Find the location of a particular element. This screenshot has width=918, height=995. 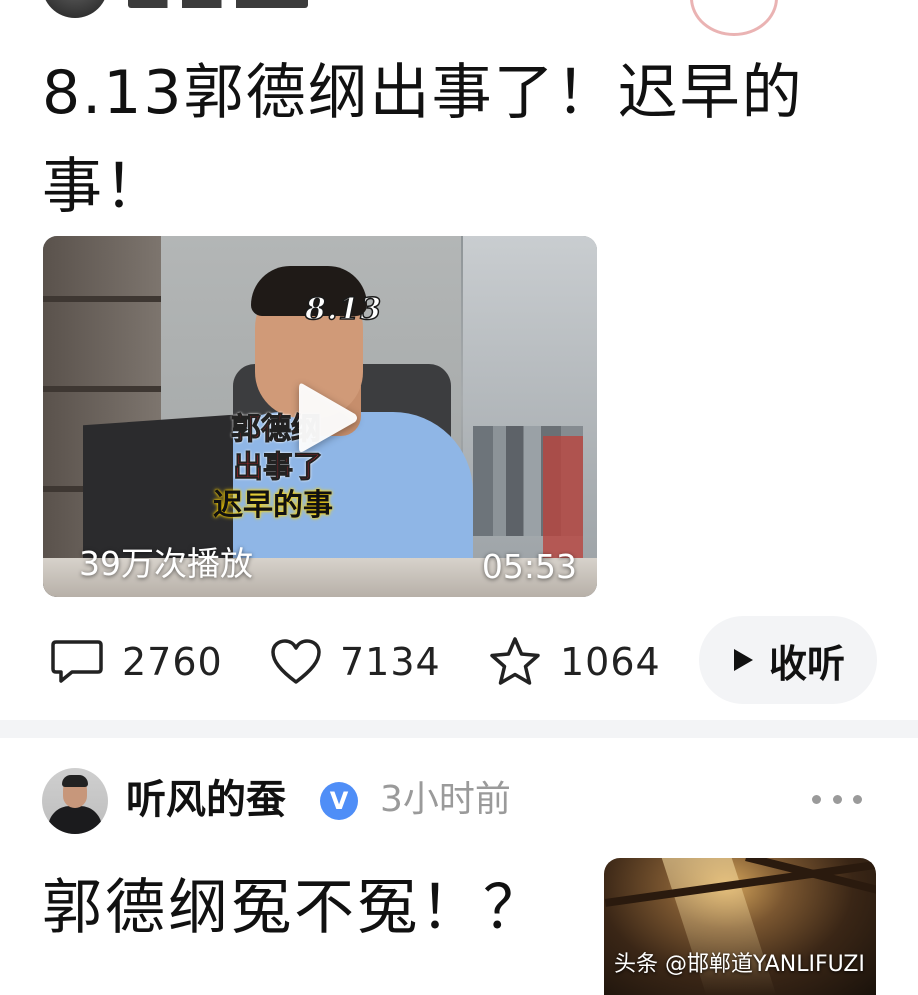

video-view-count: 39万次播放 is located at coordinates (166, 563).